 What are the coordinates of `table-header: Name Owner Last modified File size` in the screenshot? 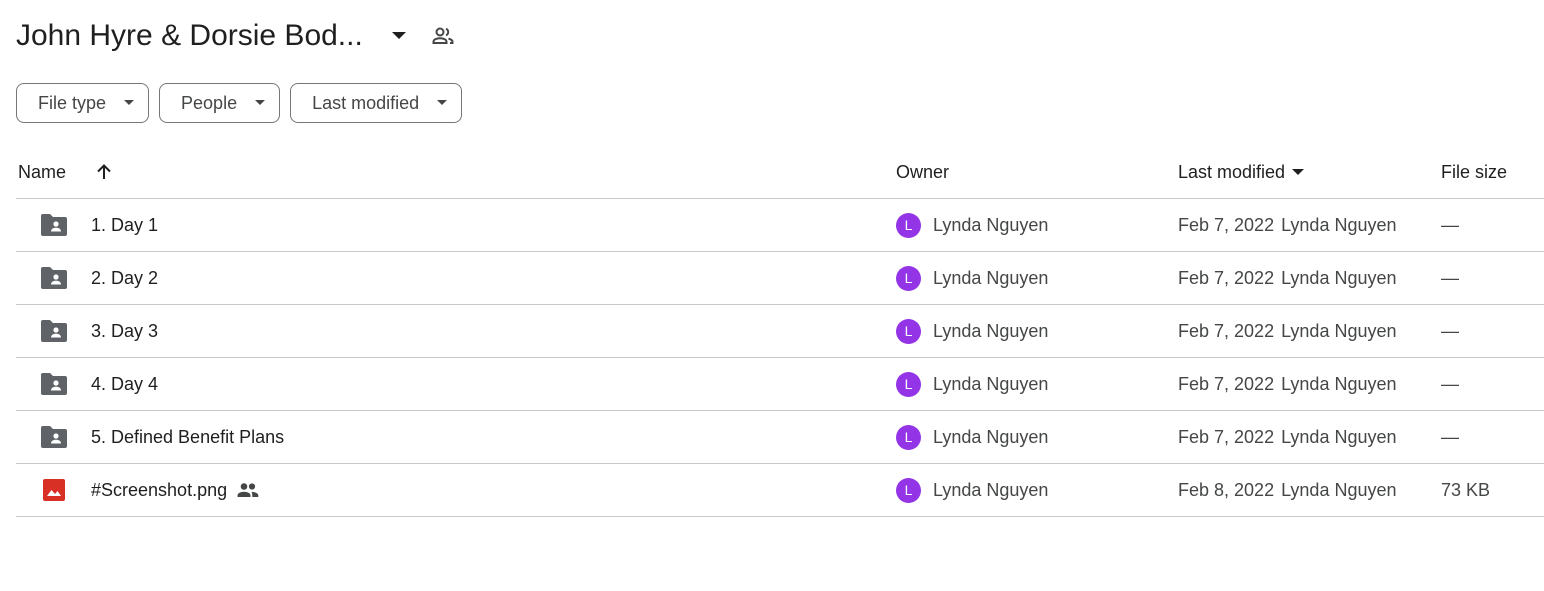 It's located at (780, 172).